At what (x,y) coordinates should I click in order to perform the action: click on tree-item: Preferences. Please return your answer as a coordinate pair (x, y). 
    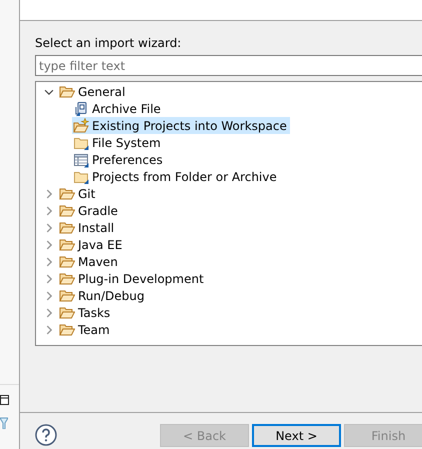
    Looking at the image, I should click on (119, 159).